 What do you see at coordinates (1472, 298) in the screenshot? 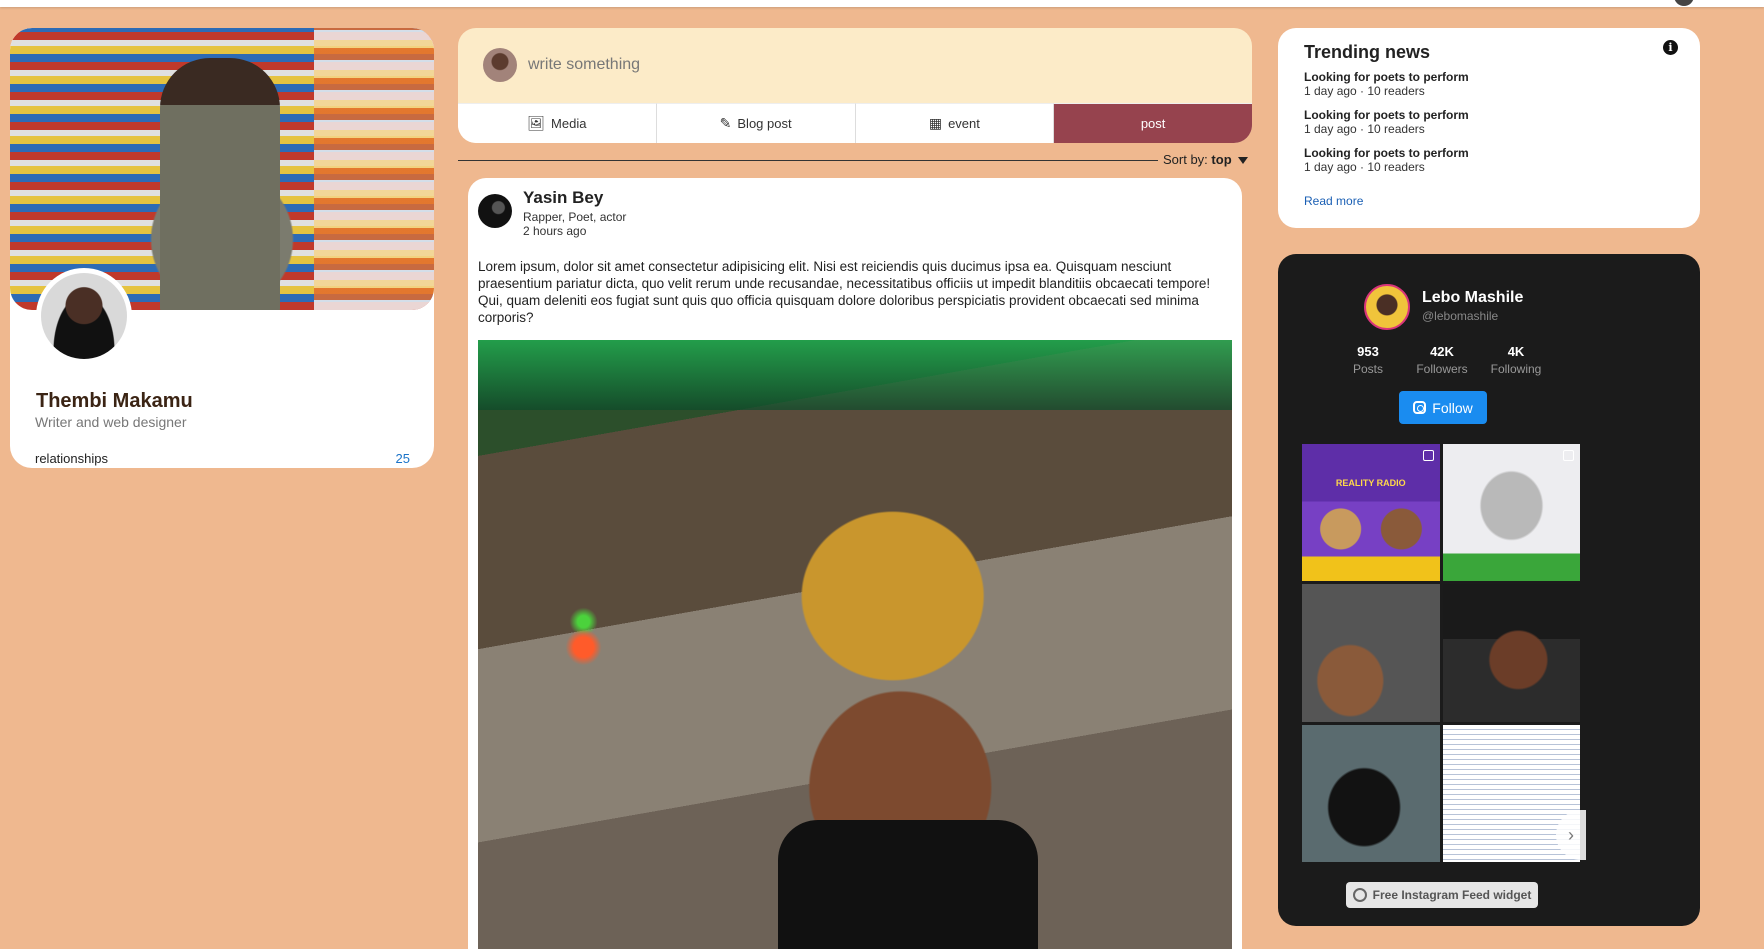
I see `instagram-name: Lebo Mashile` at bounding box center [1472, 298].